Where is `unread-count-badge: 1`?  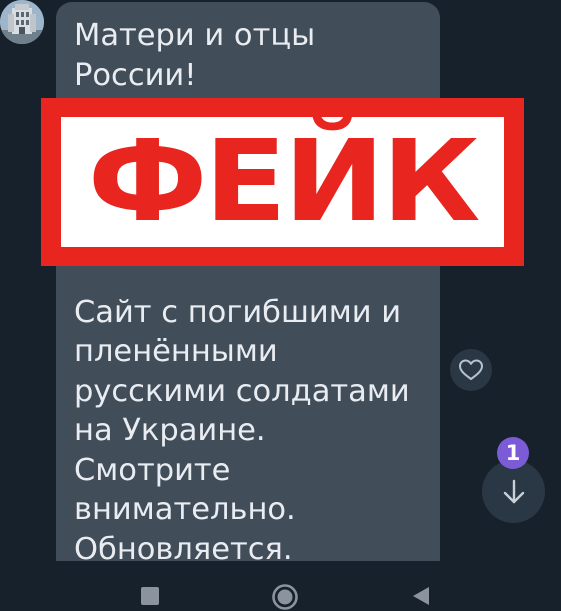 unread-count-badge: 1 is located at coordinates (513, 453).